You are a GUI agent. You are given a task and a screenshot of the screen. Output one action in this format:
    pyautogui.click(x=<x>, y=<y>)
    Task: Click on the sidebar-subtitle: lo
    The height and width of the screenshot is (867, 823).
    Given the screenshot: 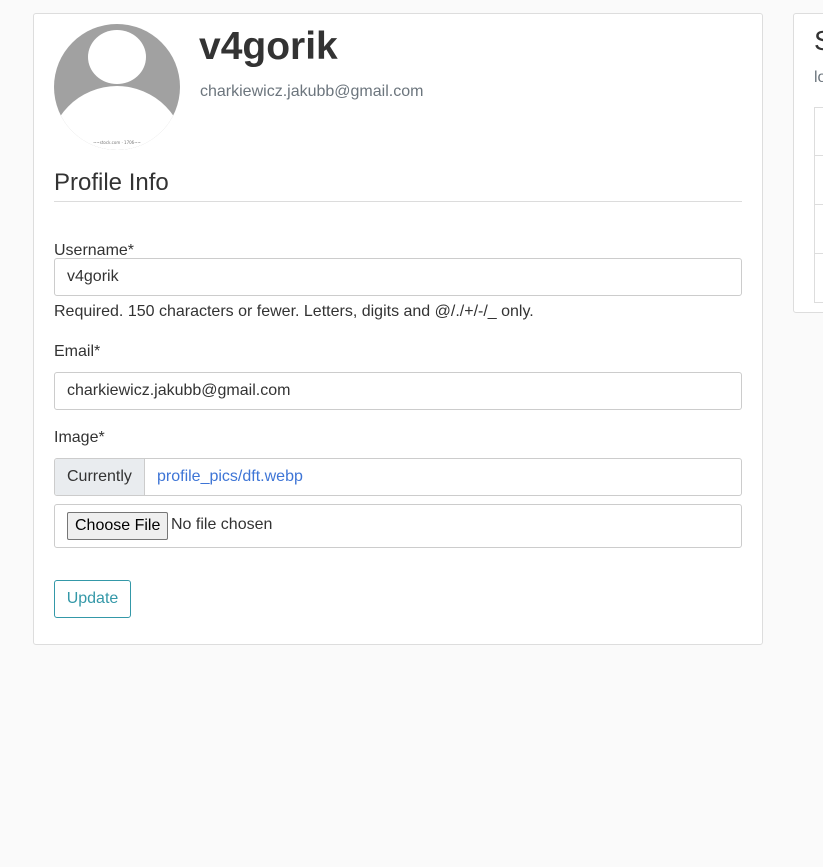 What is the action you would take?
    pyautogui.click(x=818, y=77)
    